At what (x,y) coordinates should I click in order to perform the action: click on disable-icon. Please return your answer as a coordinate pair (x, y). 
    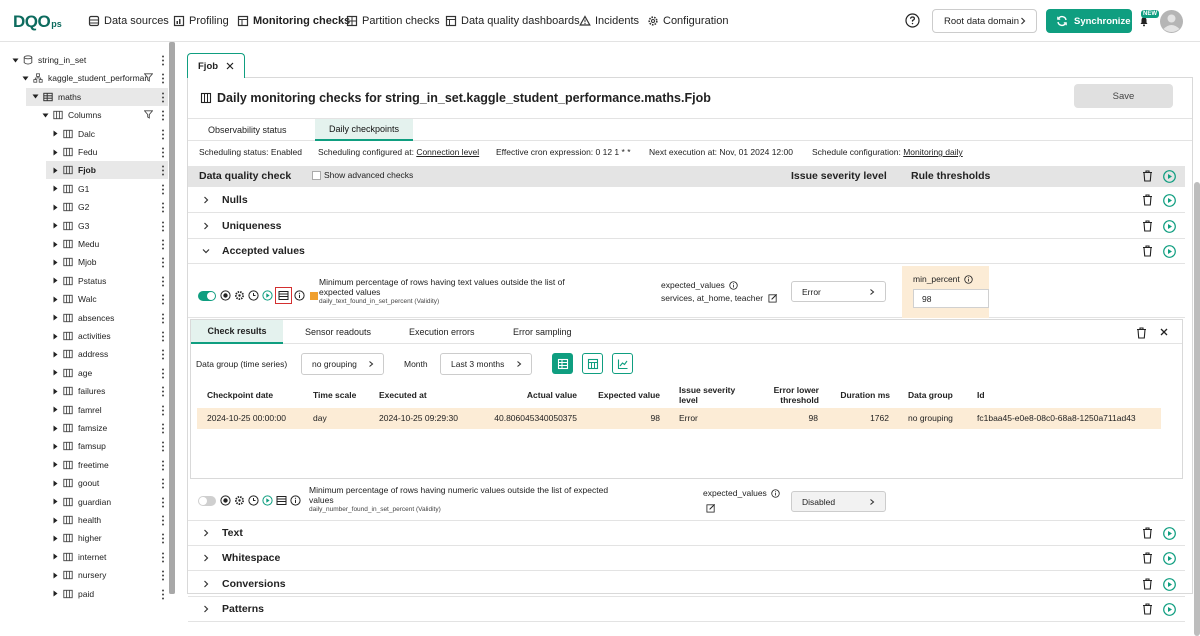
    Looking at the image, I should click on (225, 295).